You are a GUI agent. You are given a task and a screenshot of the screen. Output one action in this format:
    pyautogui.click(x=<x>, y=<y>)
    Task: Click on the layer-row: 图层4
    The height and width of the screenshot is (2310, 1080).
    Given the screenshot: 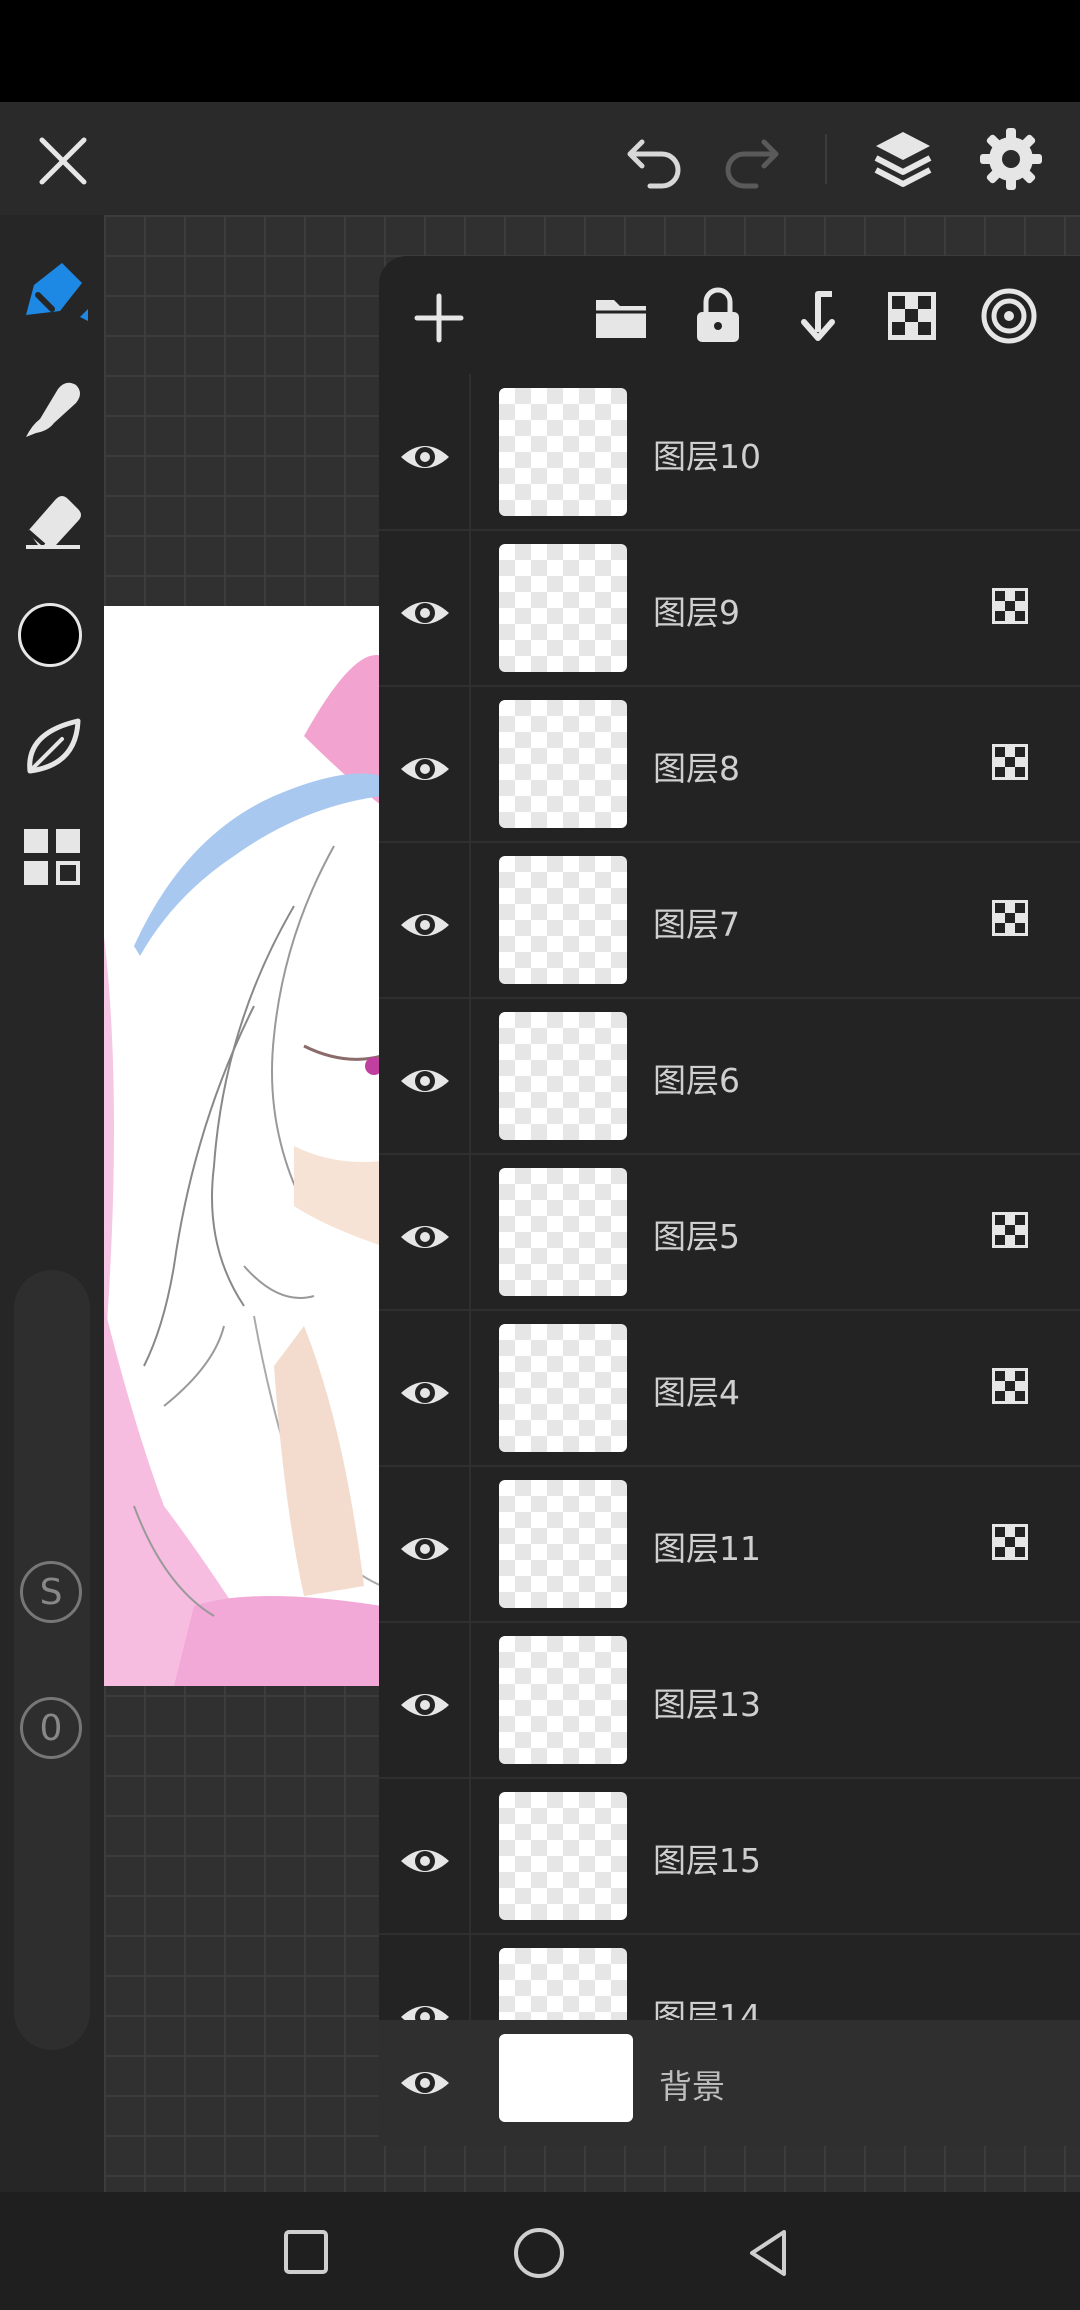 What is the action you would take?
    pyautogui.click(x=729, y=1388)
    